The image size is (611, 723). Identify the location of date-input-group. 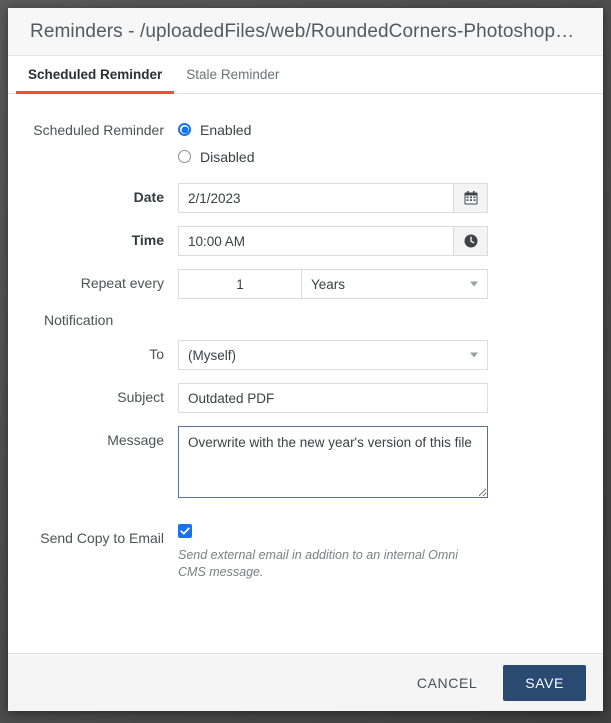
(333, 198).